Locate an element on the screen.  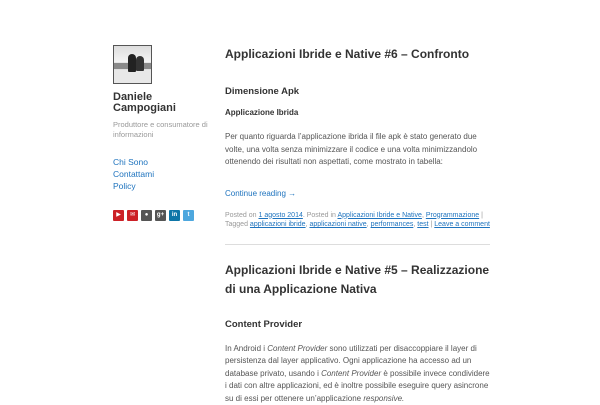
section-heading: Content Provider is located at coordinates (357, 325).